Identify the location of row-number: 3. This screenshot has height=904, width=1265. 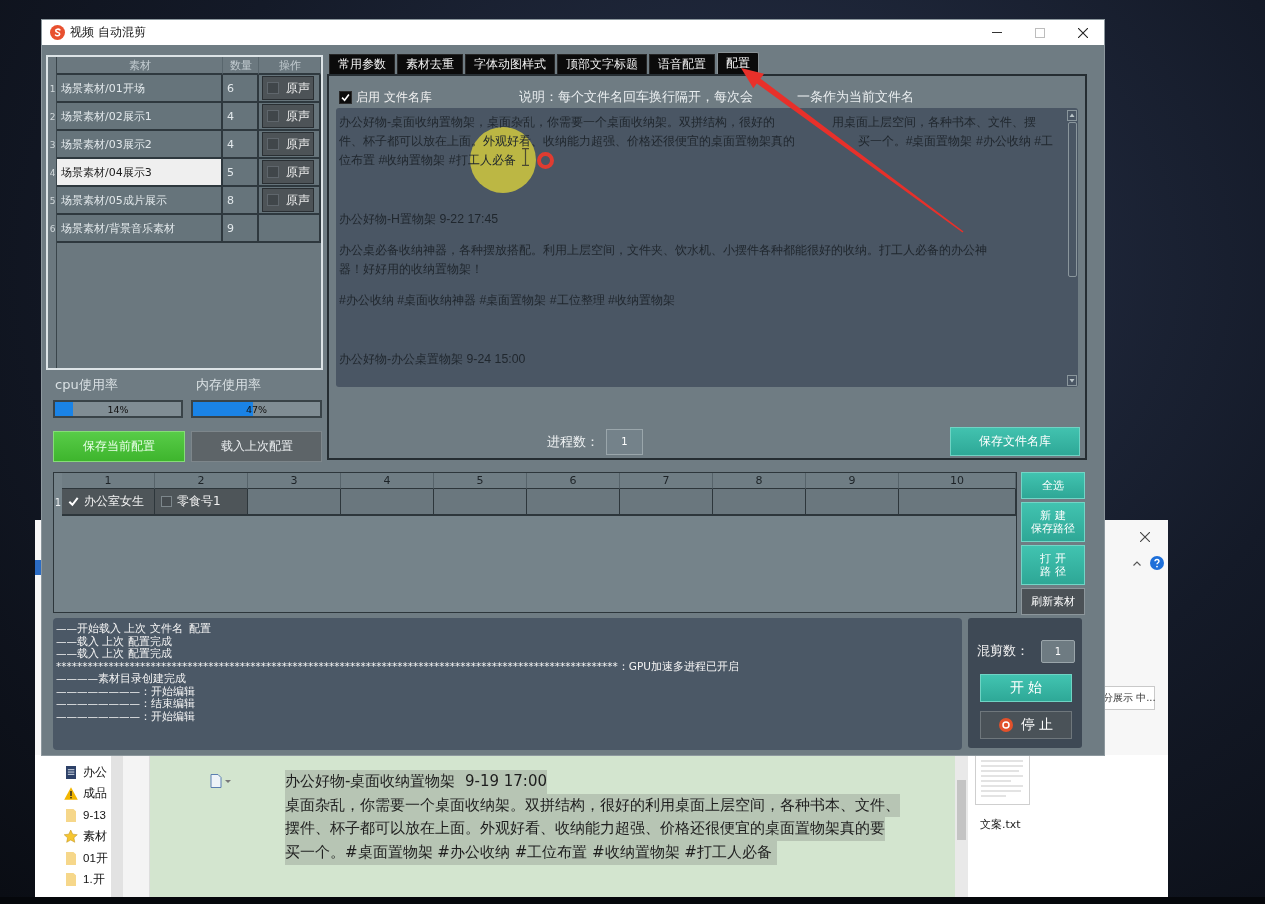
(52, 145).